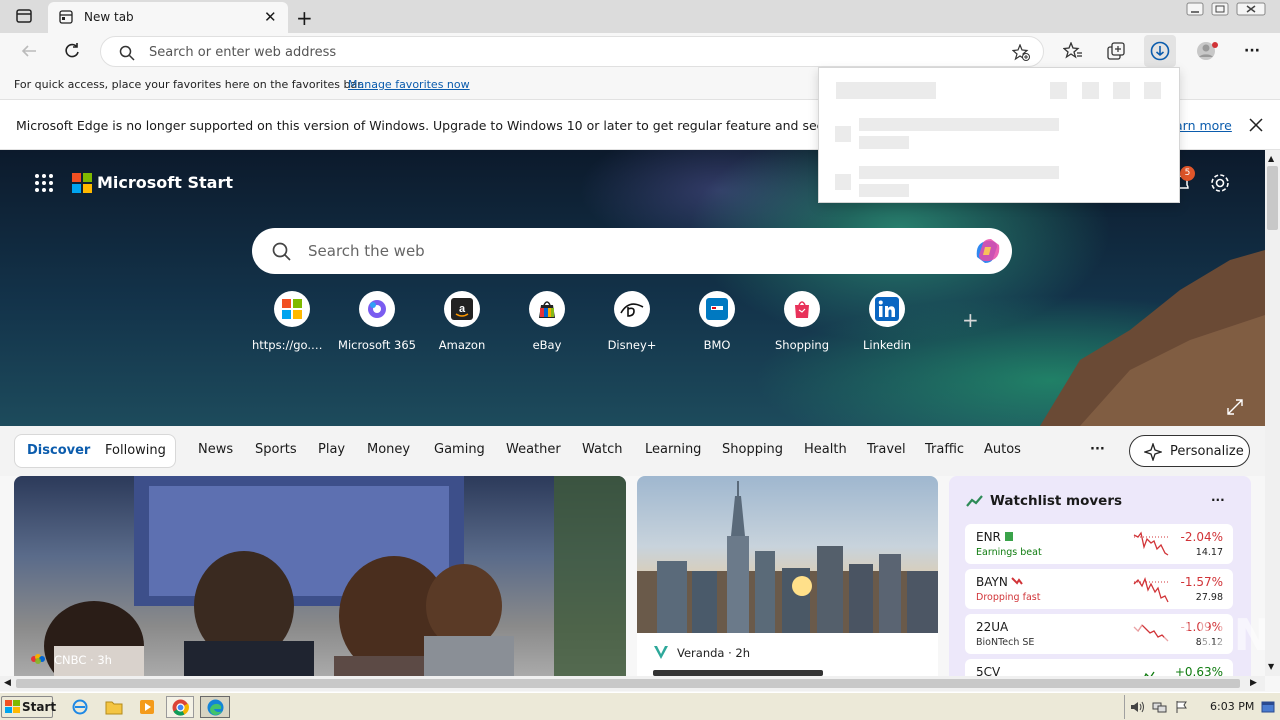 Image resolution: width=1280 pixels, height=720 pixels. What do you see at coordinates (331, 449) in the screenshot?
I see `category-play: Play` at bounding box center [331, 449].